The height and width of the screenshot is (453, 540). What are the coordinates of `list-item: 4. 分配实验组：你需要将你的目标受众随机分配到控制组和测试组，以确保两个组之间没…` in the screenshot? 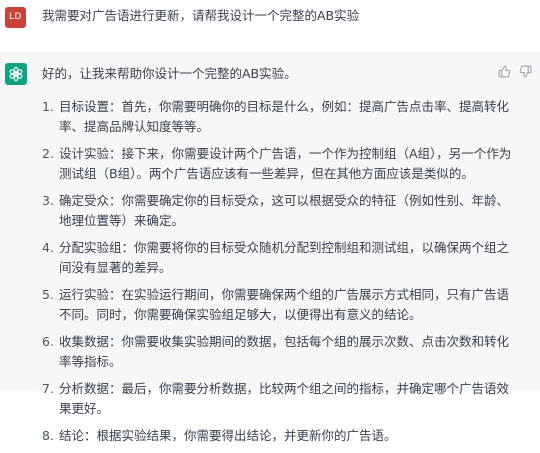 It's located at (277, 258).